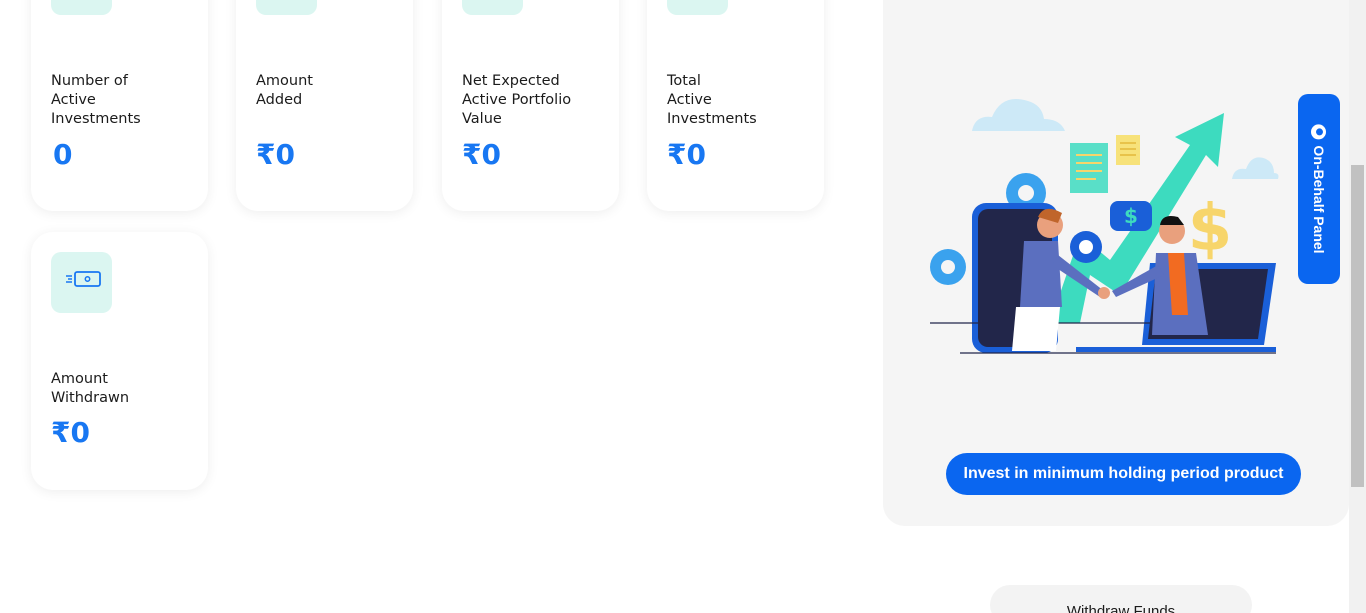  I want to click on net-expected-portfolio-card: Net Expected Active Portfolio Value ₹0, so click(530, 105).